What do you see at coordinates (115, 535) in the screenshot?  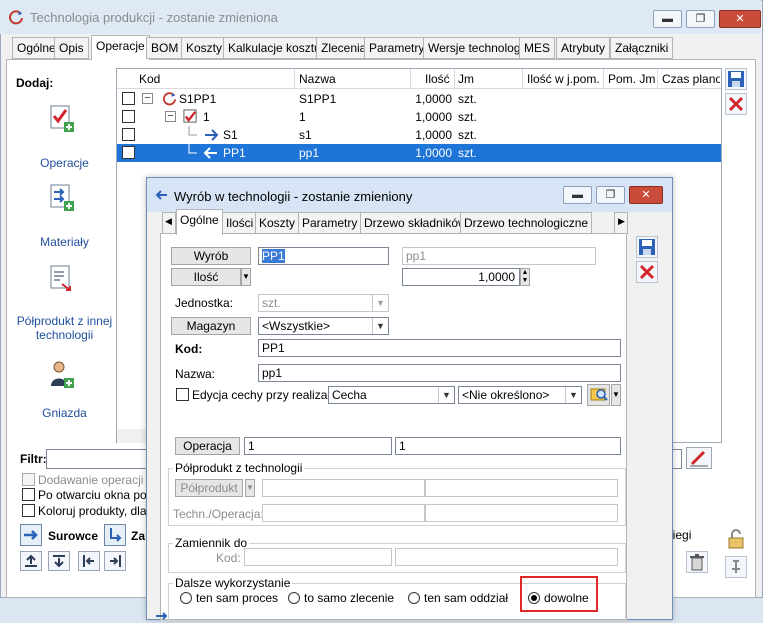 I see `za-arrow-icon` at bounding box center [115, 535].